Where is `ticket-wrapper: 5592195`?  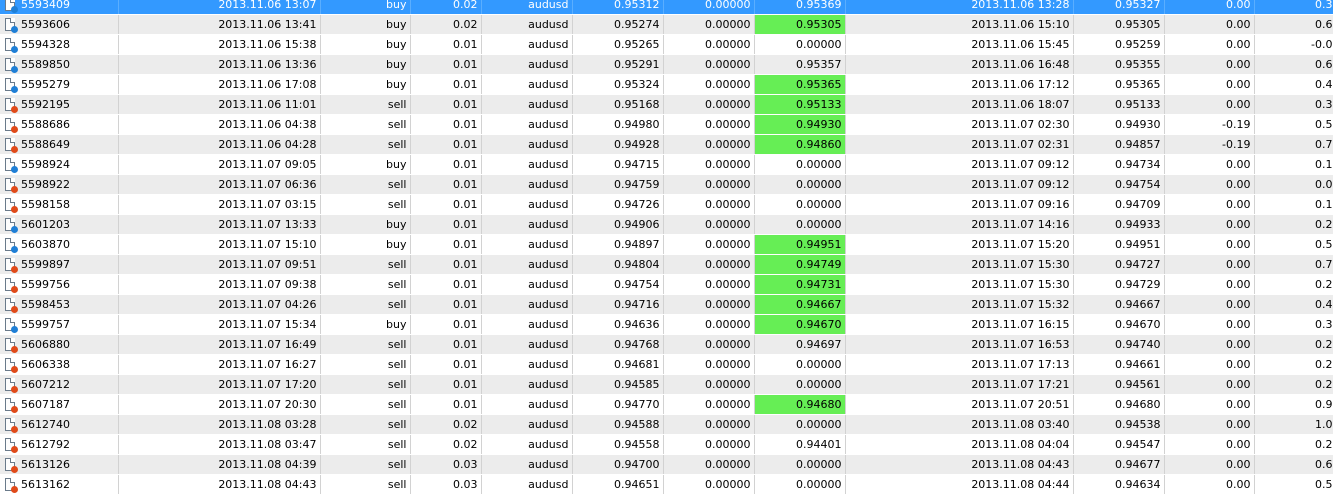 ticket-wrapper: 5592195 is located at coordinates (59, 104).